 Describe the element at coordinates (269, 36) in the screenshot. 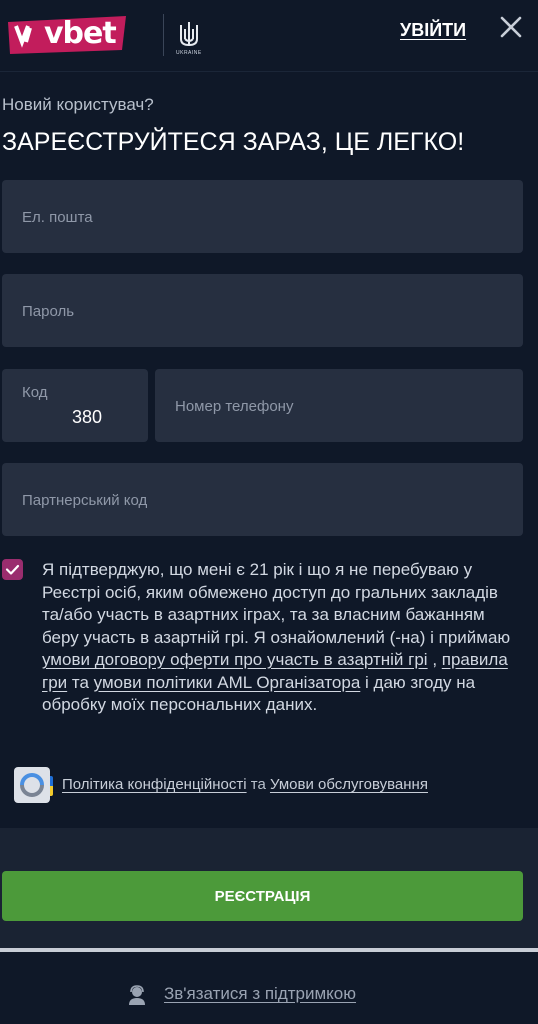

I see `header: vbet UKRAINE УВІЙТИ` at that location.